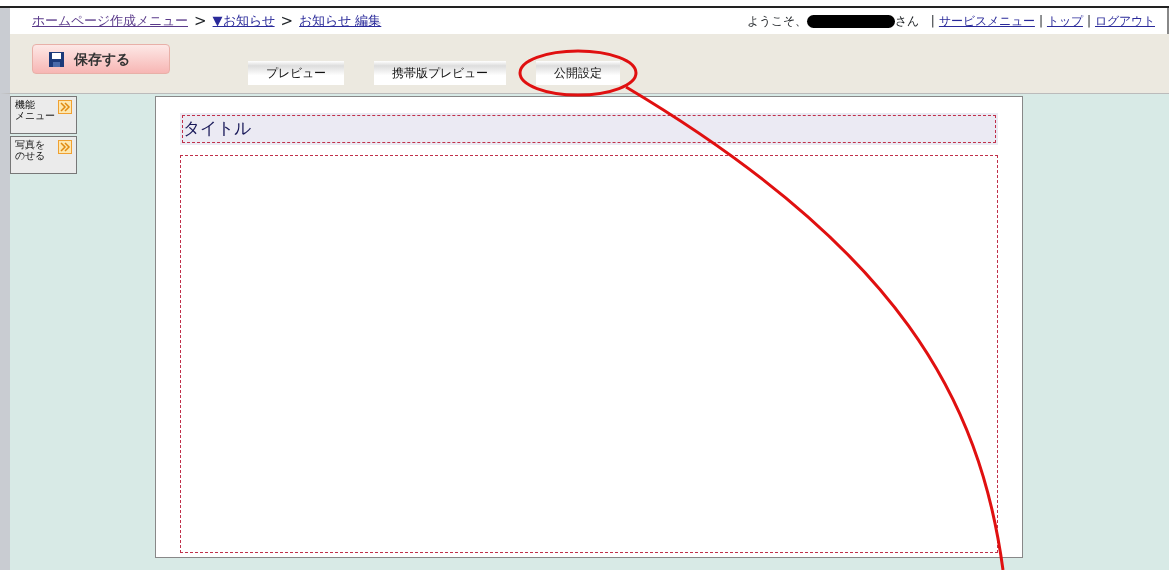 This screenshot has width=1169, height=570. What do you see at coordinates (1125, 21) in the screenshot?
I see `header-link: ログアウト` at bounding box center [1125, 21].